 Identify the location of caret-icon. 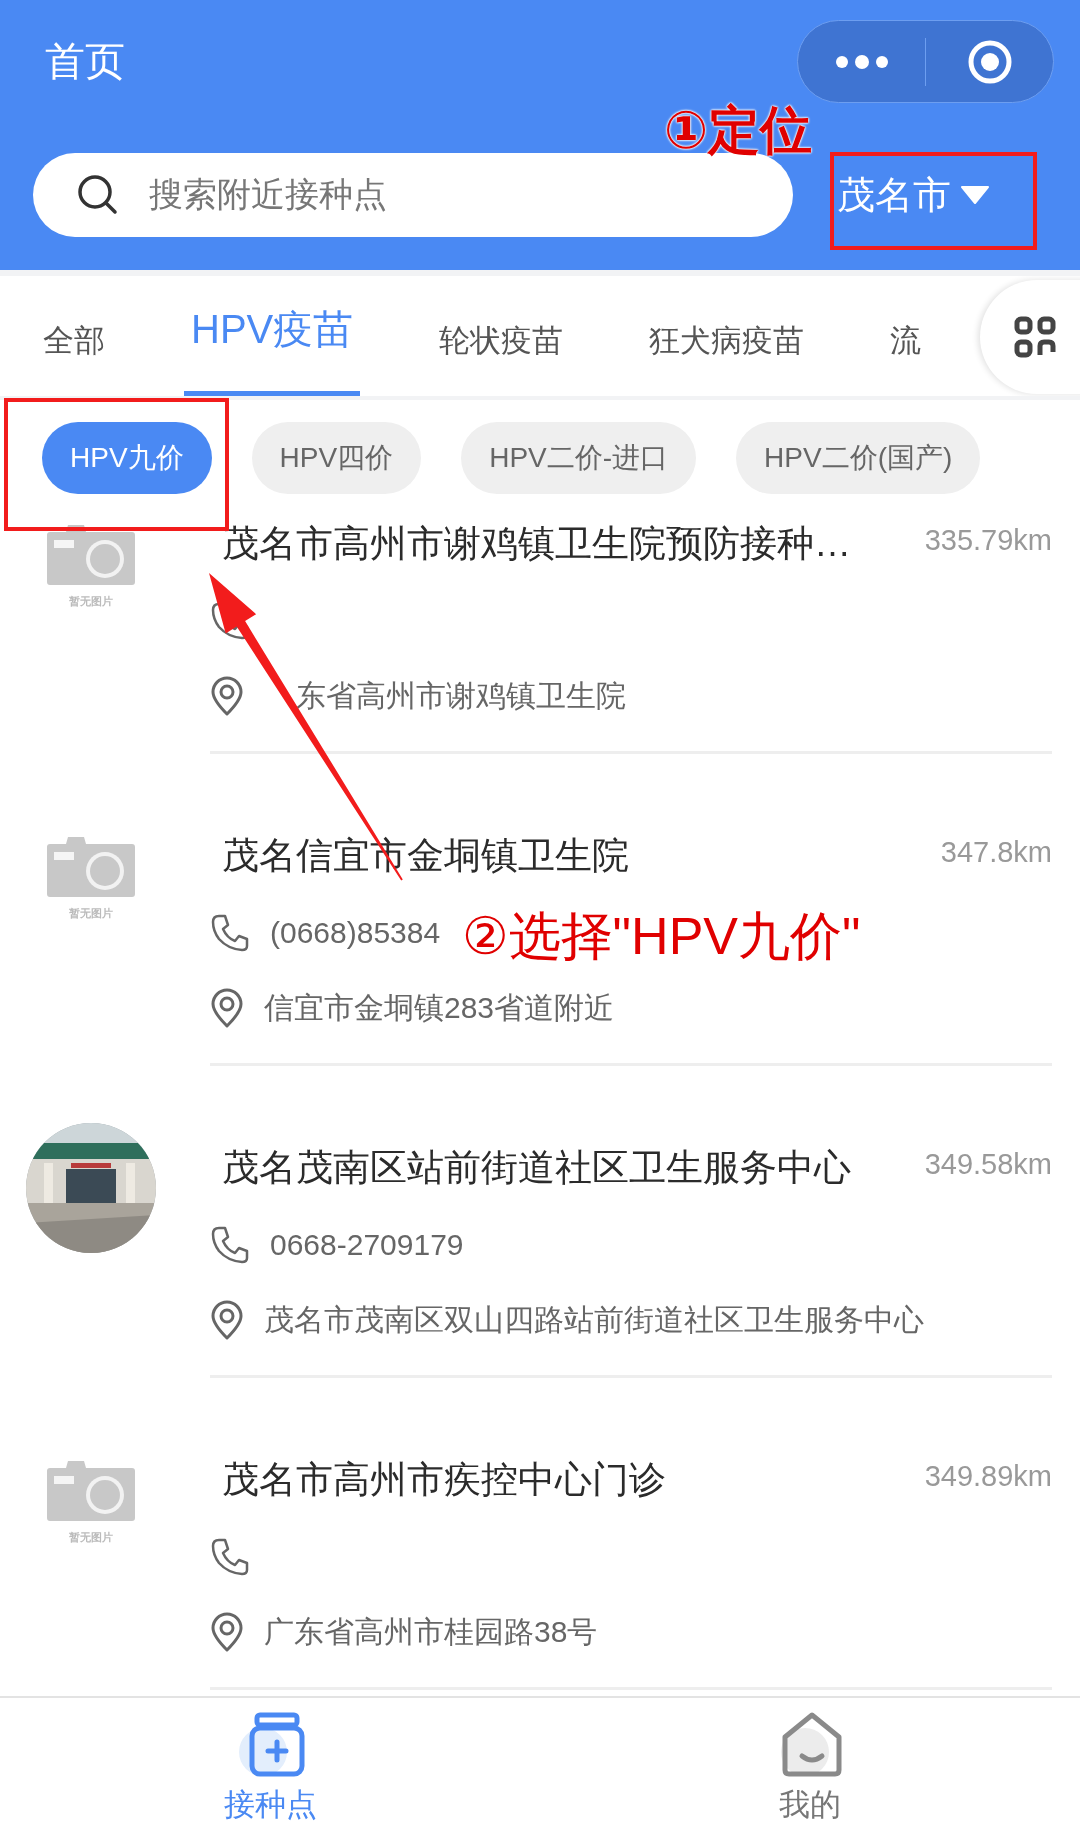
(975, 195).